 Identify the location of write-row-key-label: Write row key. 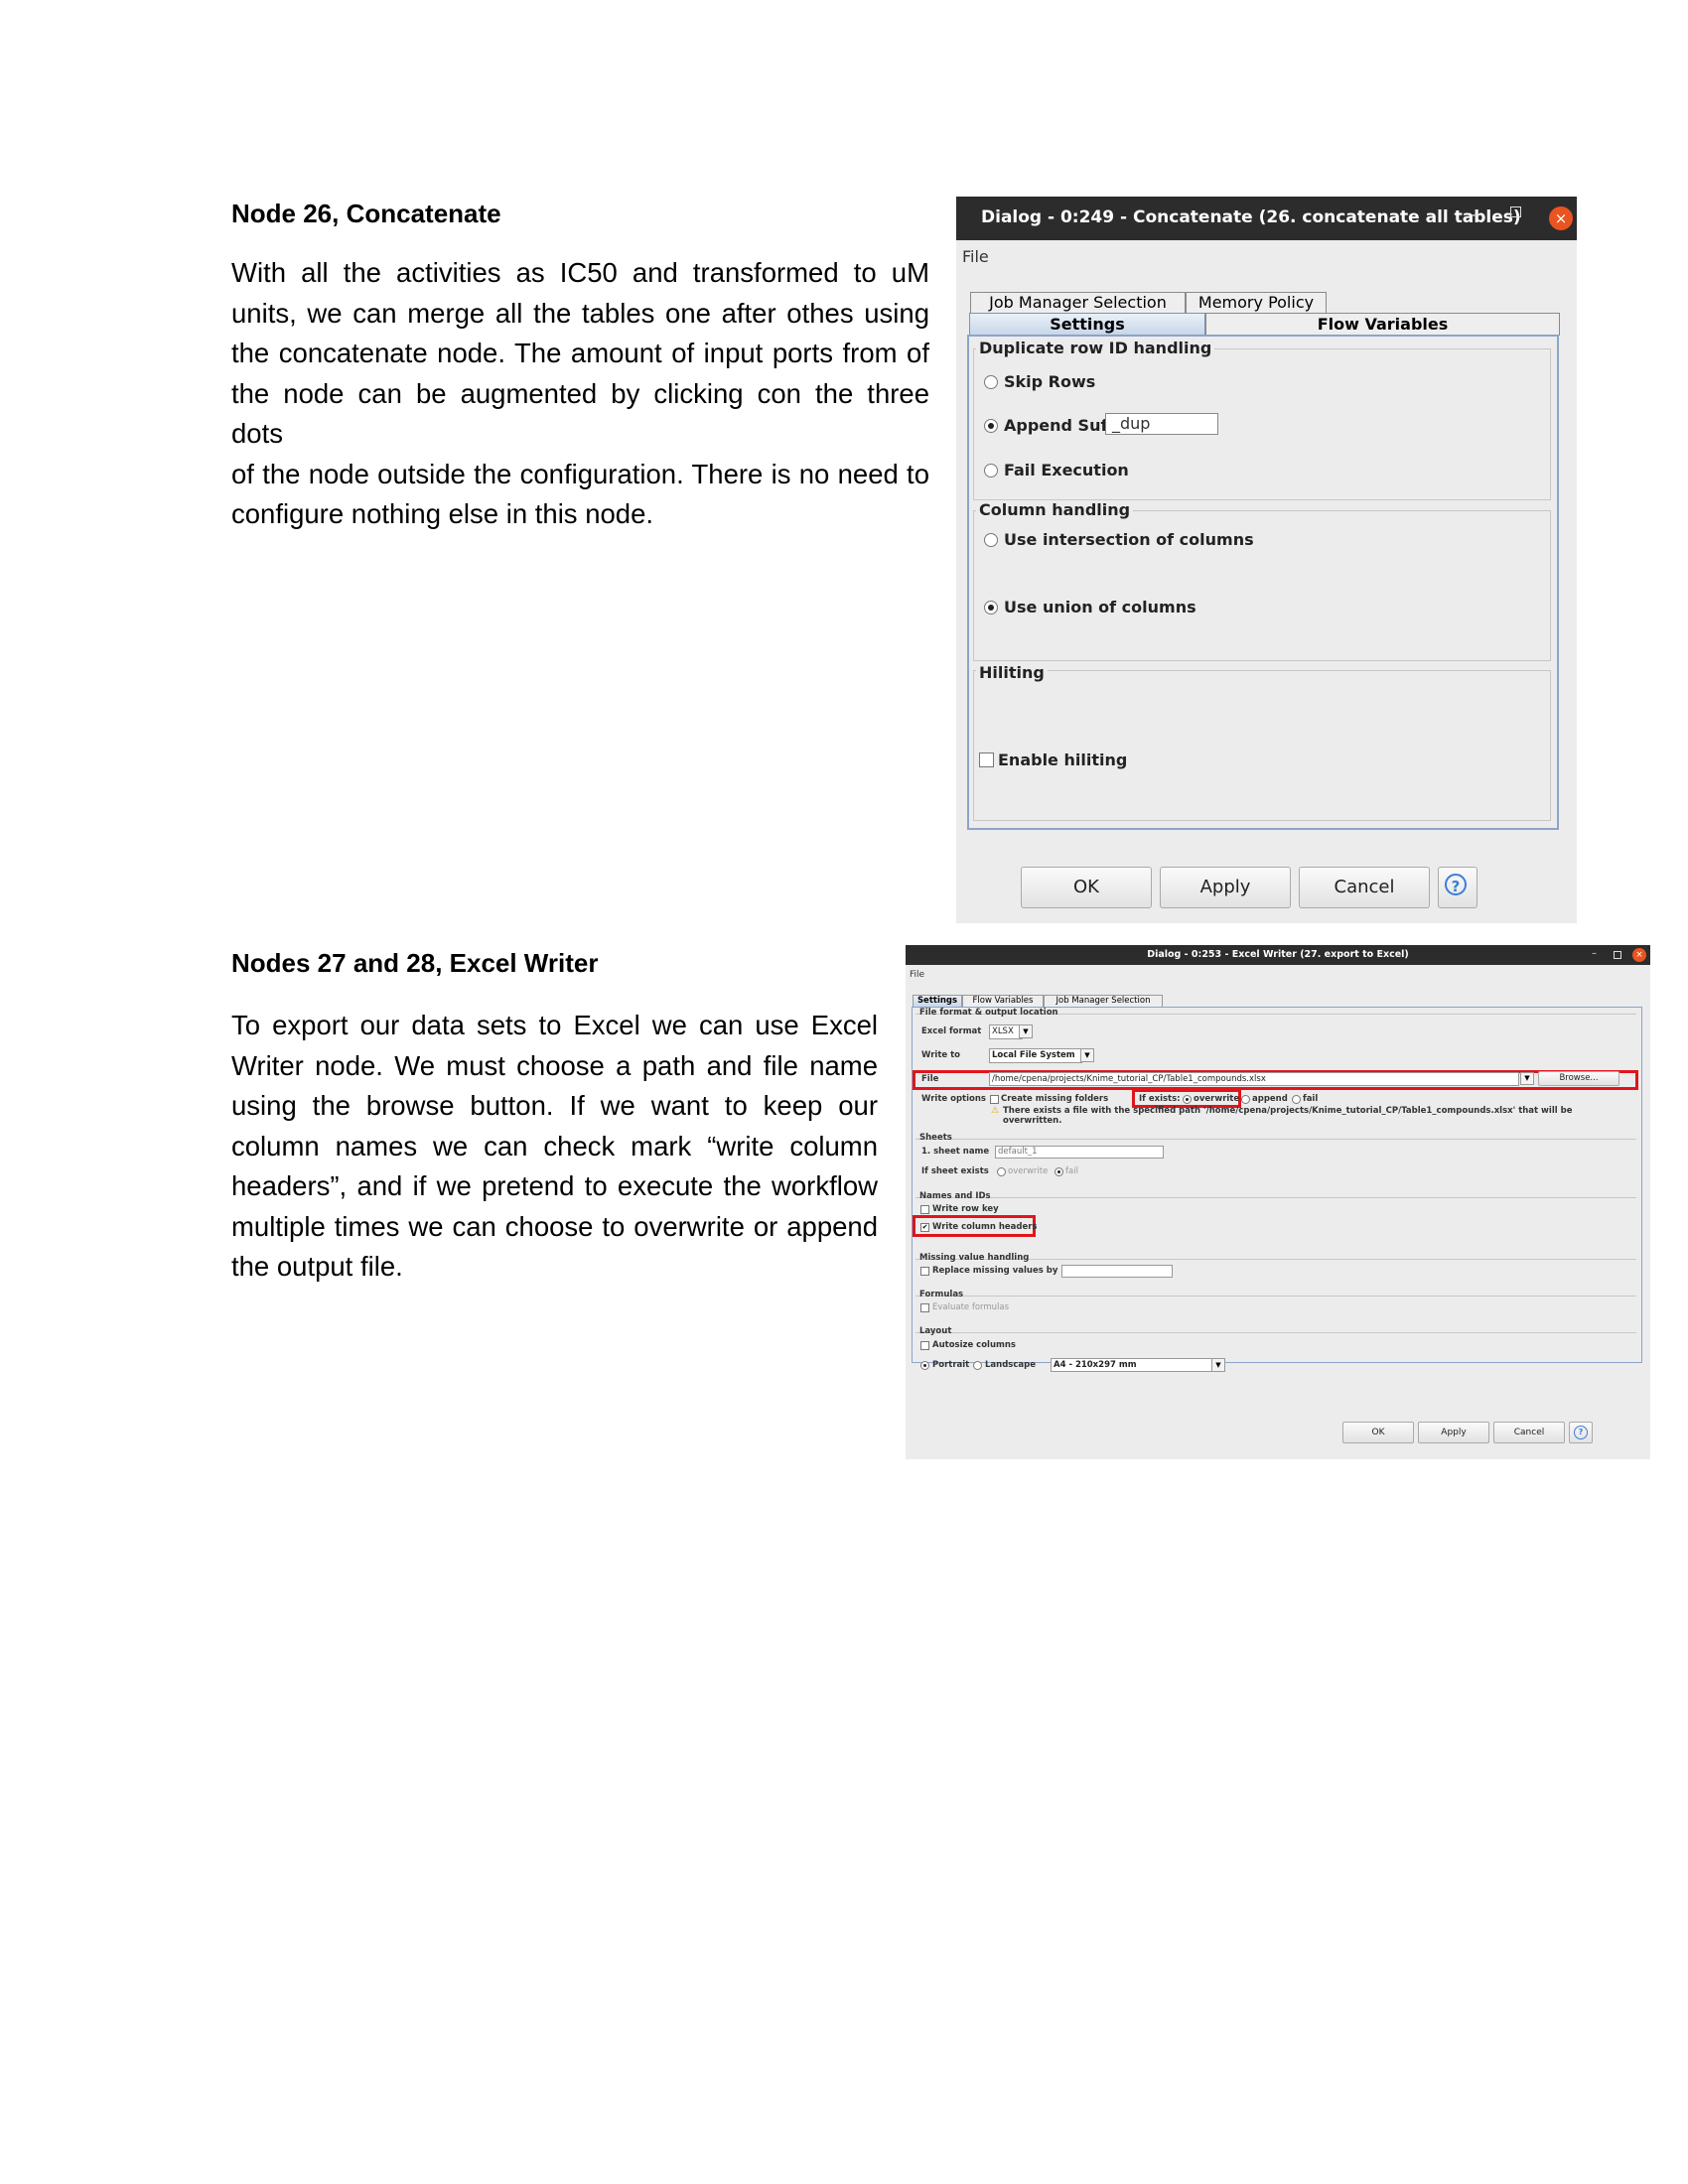
(965, 1209).